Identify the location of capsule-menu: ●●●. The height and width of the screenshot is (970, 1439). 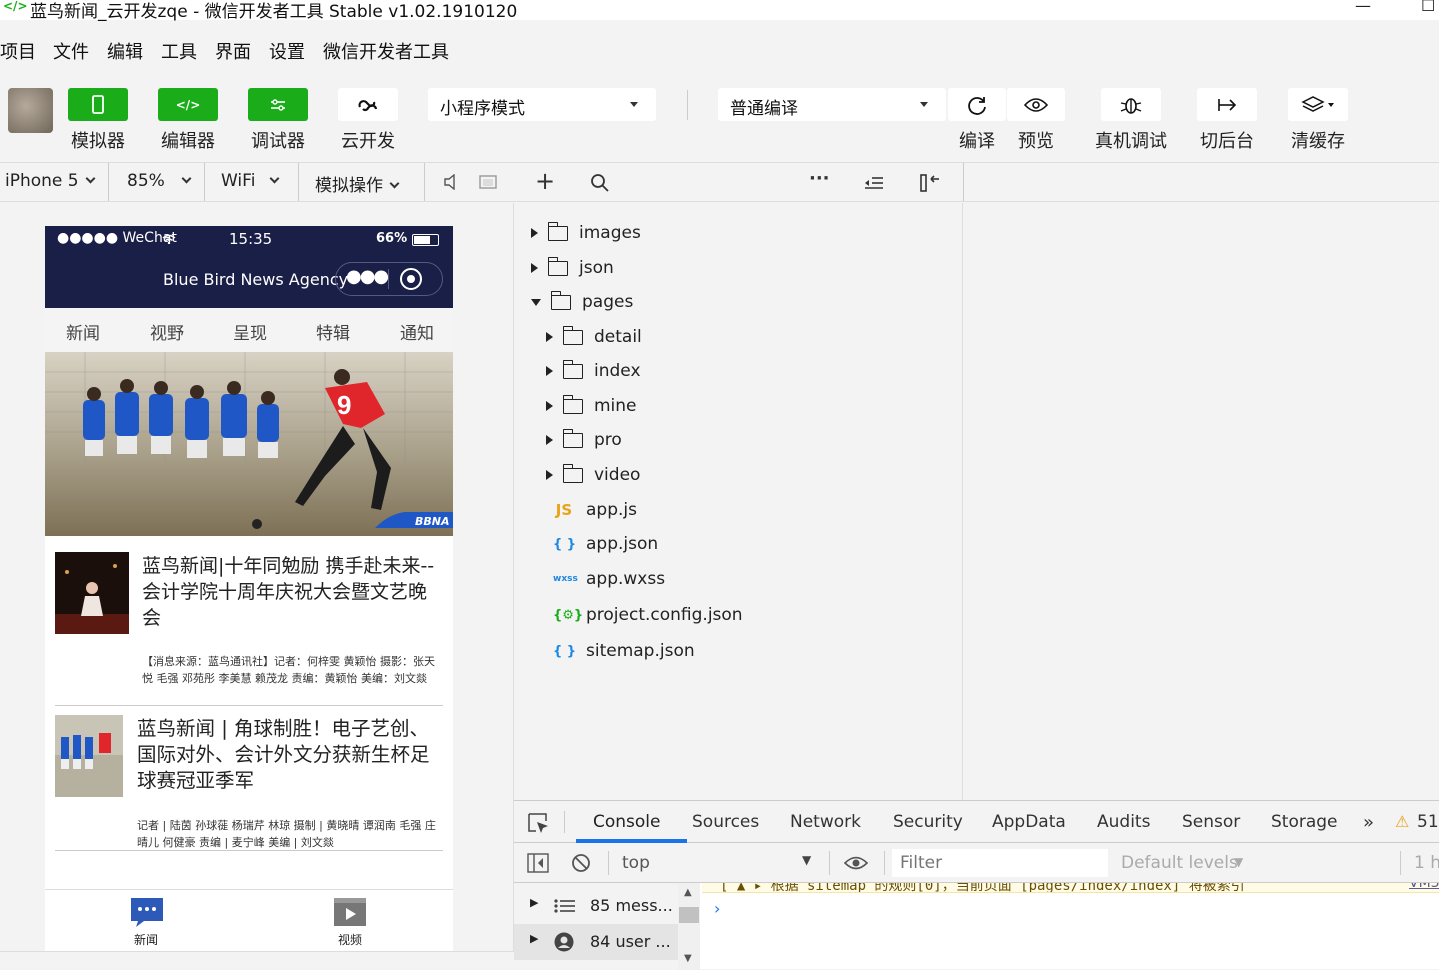
(389, 279).